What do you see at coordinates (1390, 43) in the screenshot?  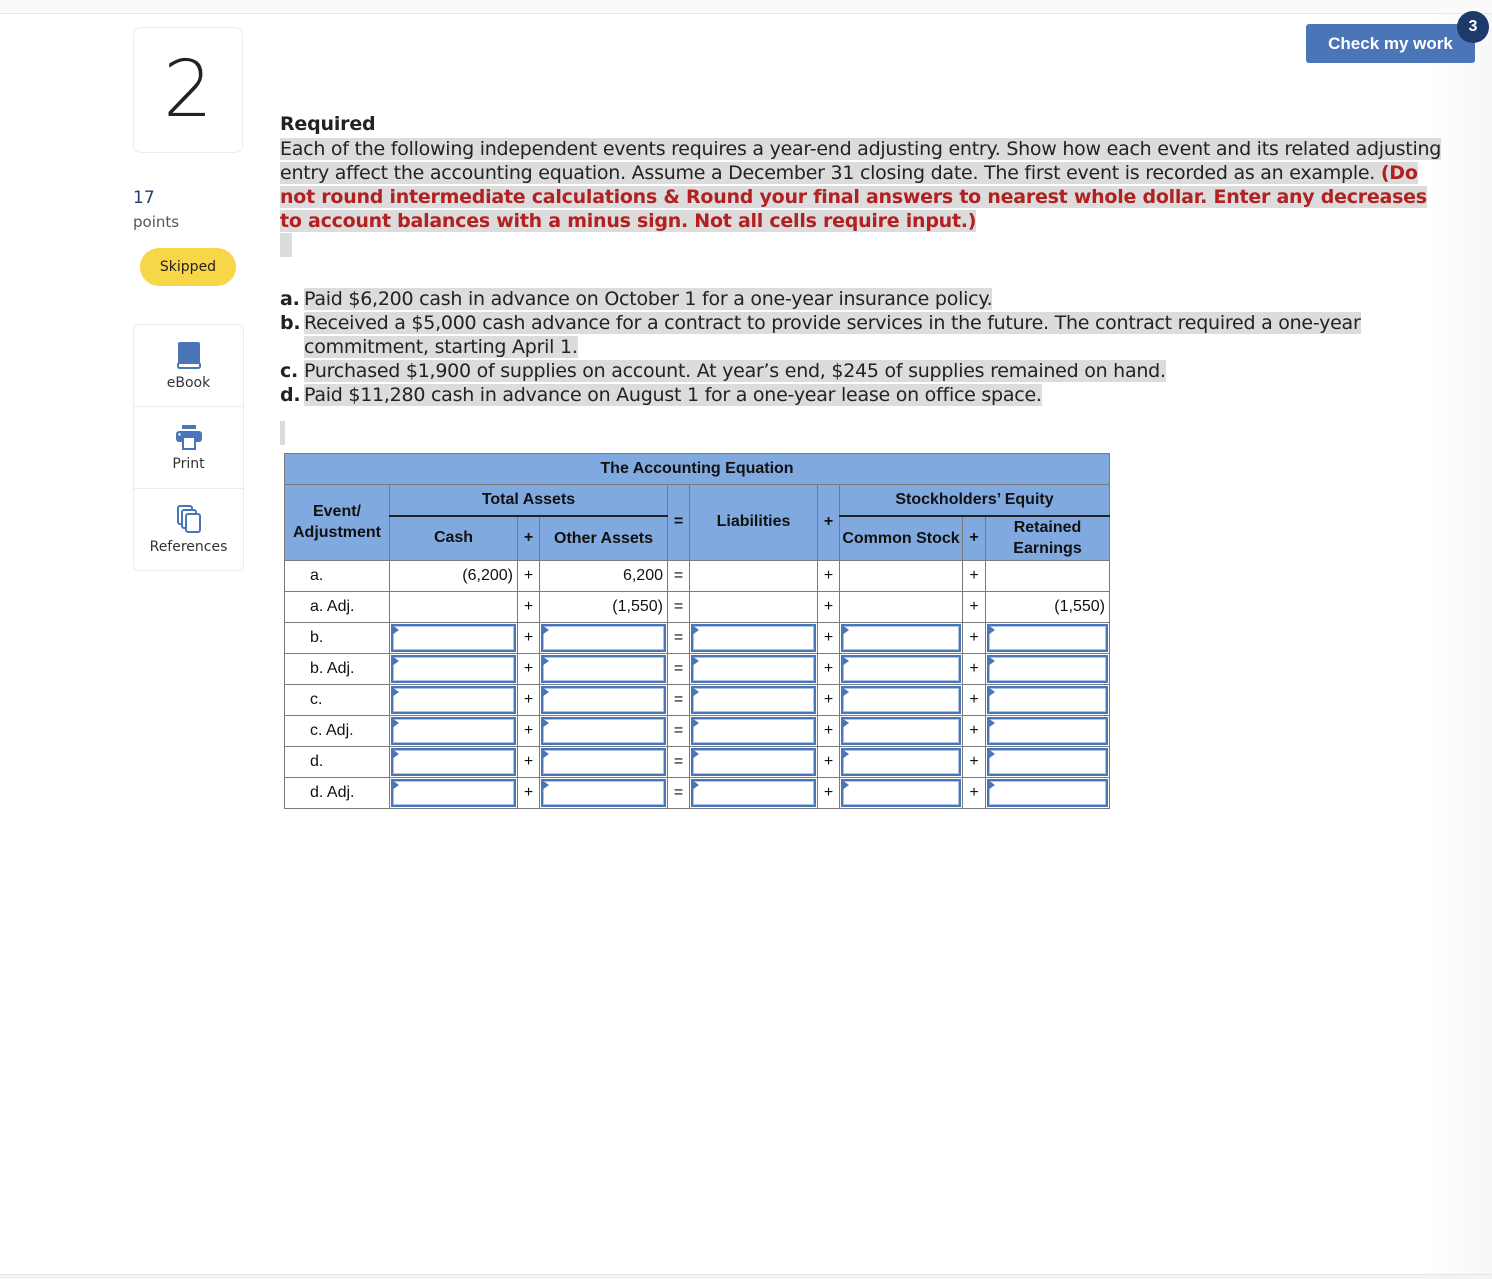 I see `check-my-work-button: Check my work` at bounding box center [1390, 43].